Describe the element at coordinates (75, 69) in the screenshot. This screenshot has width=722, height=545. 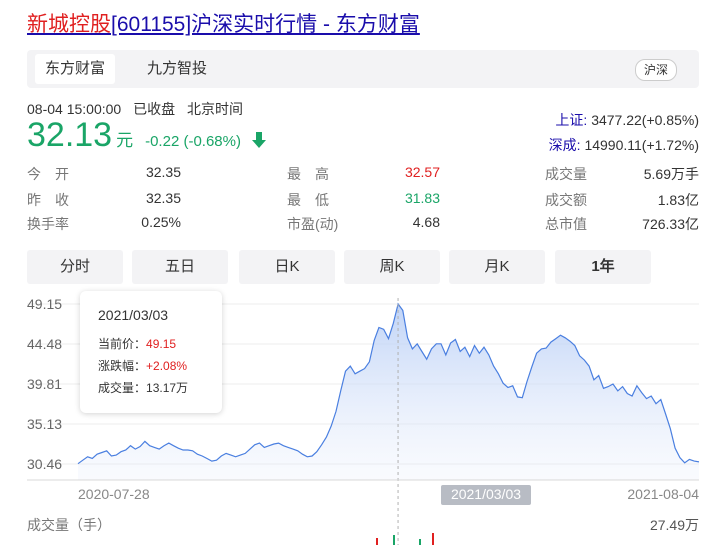
I see `tab-eastmoney: 东方财富` at that location.